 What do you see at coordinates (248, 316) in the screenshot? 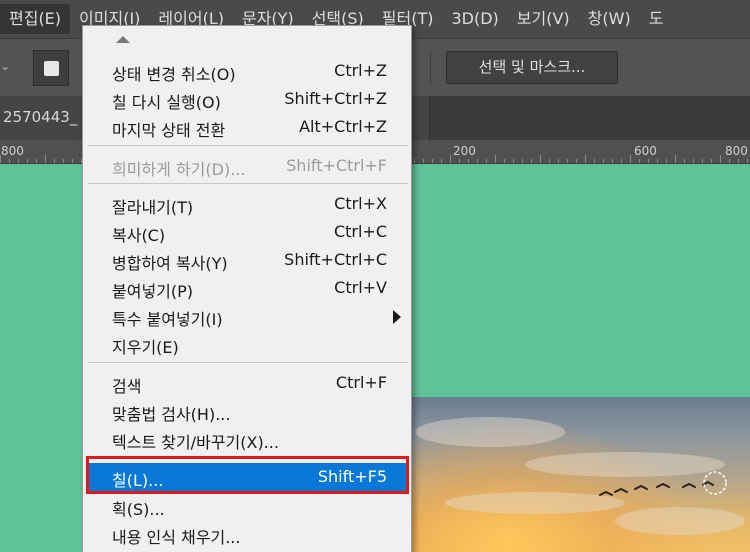
I see `menu-item-paste-special: 특수 붙여넣기(I)` at bounding box center [248, 316].